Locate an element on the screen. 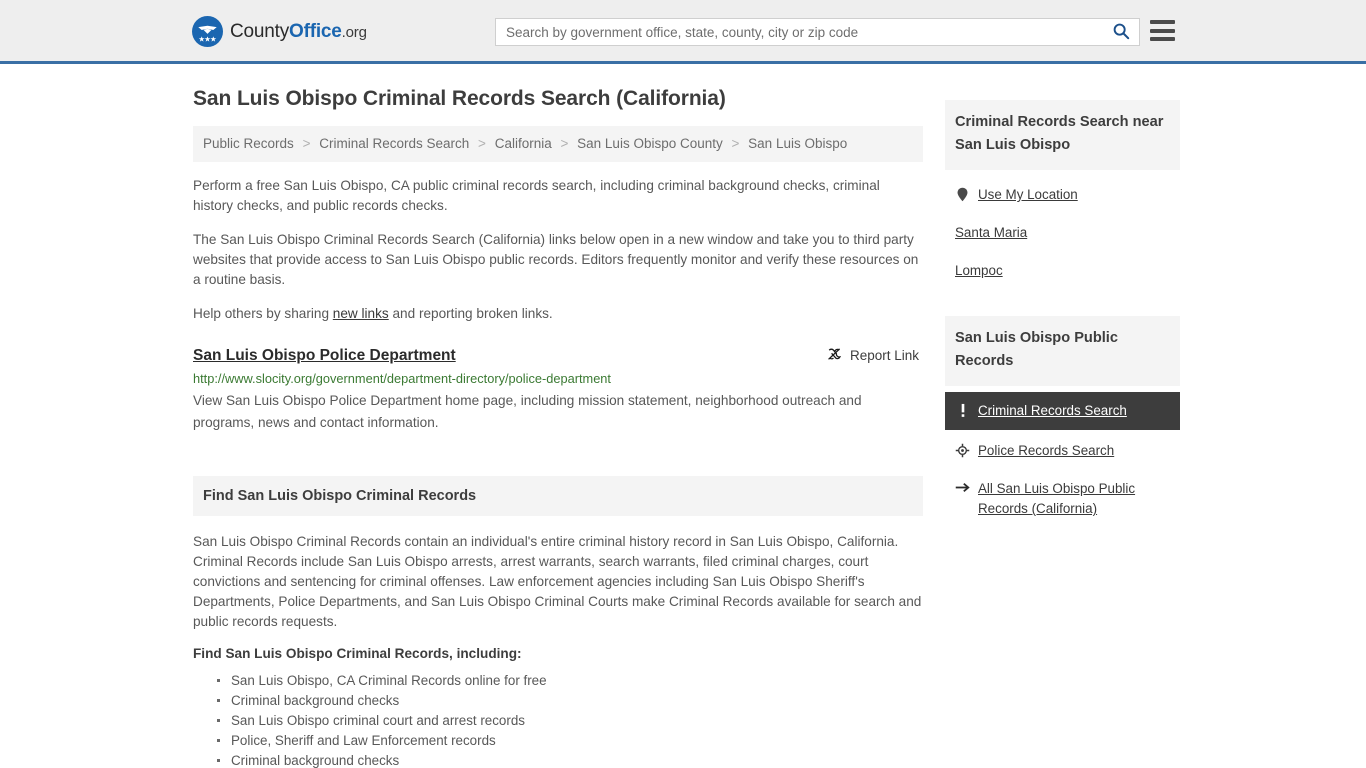  site-logo-text: CountyOffice.org is located at coordinates (298, 32).